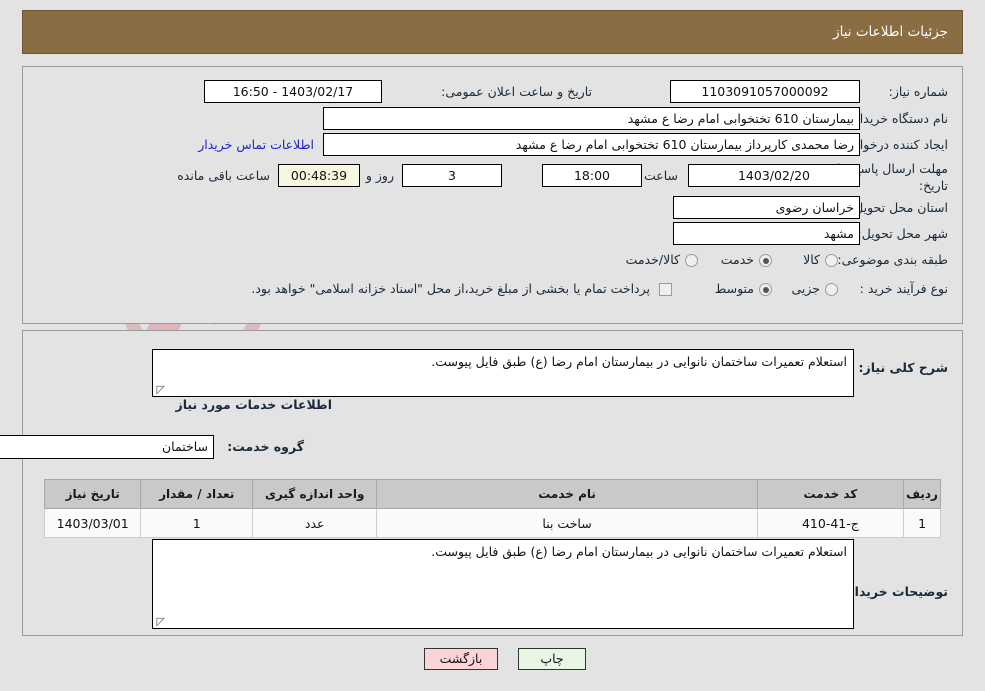  Describe the element at coordinates (315, 523) in the screenshot. I see `cell-unit: عدد` at that location.